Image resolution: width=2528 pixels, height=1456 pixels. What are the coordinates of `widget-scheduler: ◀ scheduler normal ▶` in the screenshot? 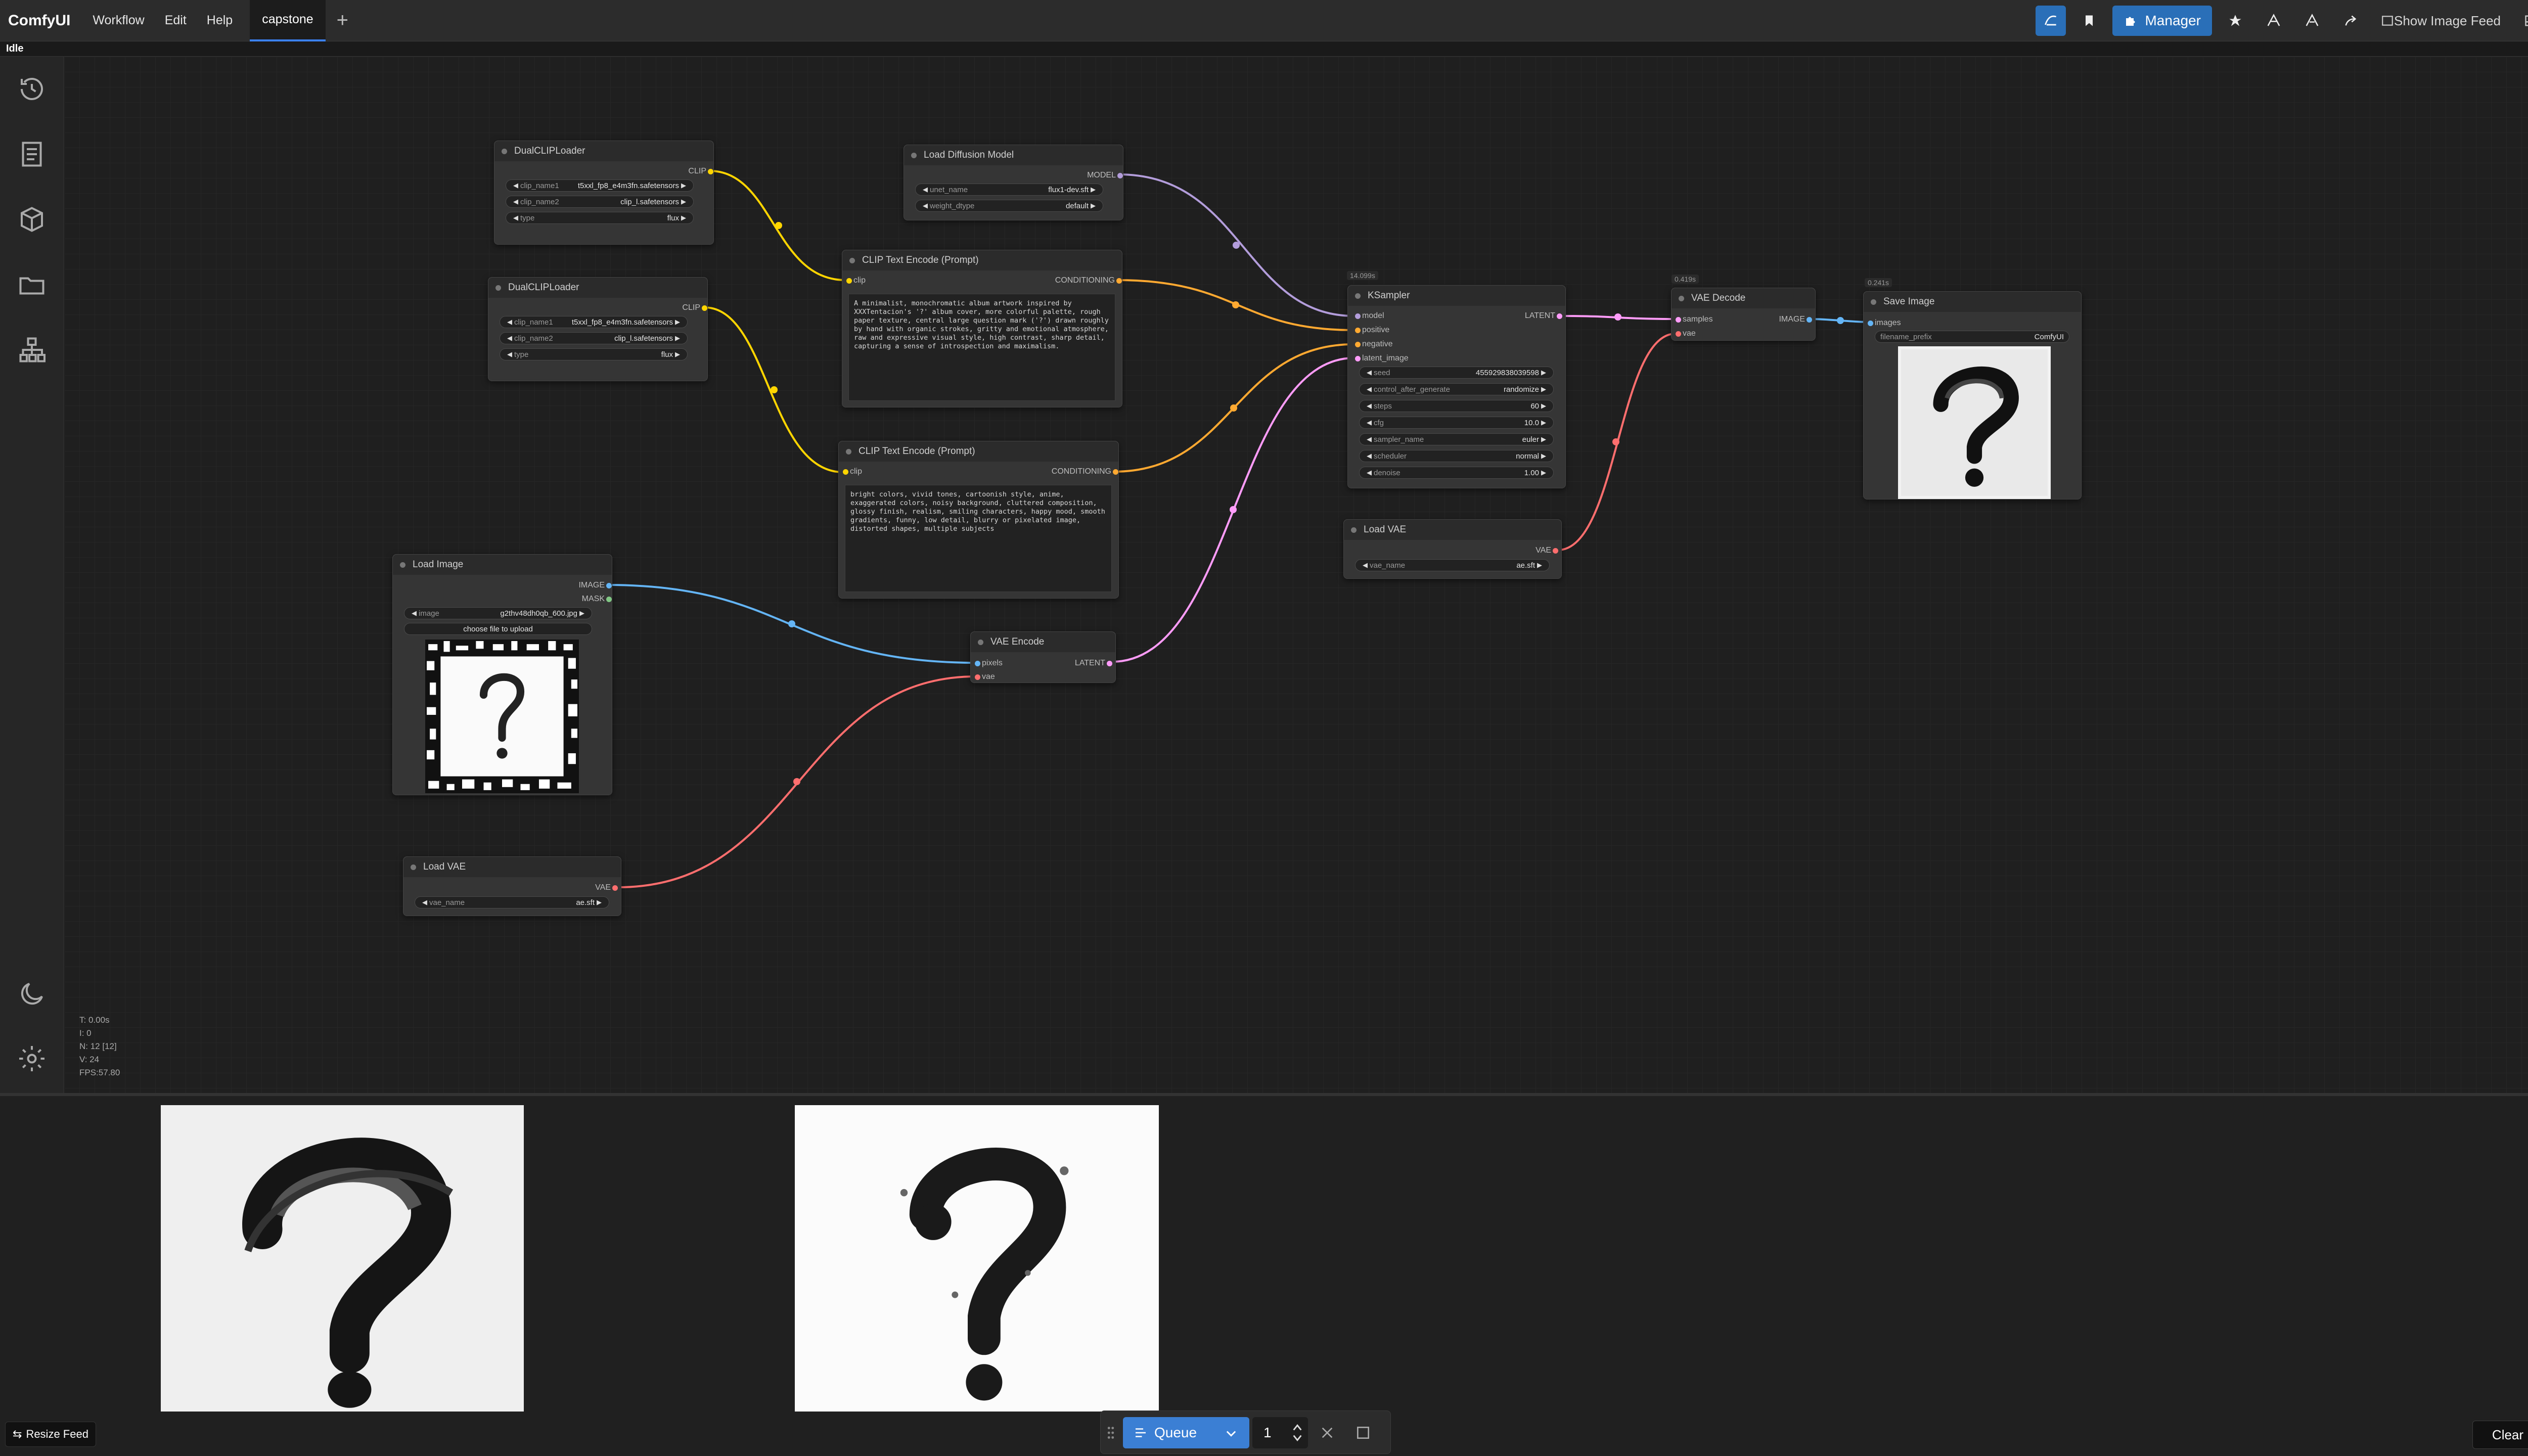 It's located at (1457, 456).